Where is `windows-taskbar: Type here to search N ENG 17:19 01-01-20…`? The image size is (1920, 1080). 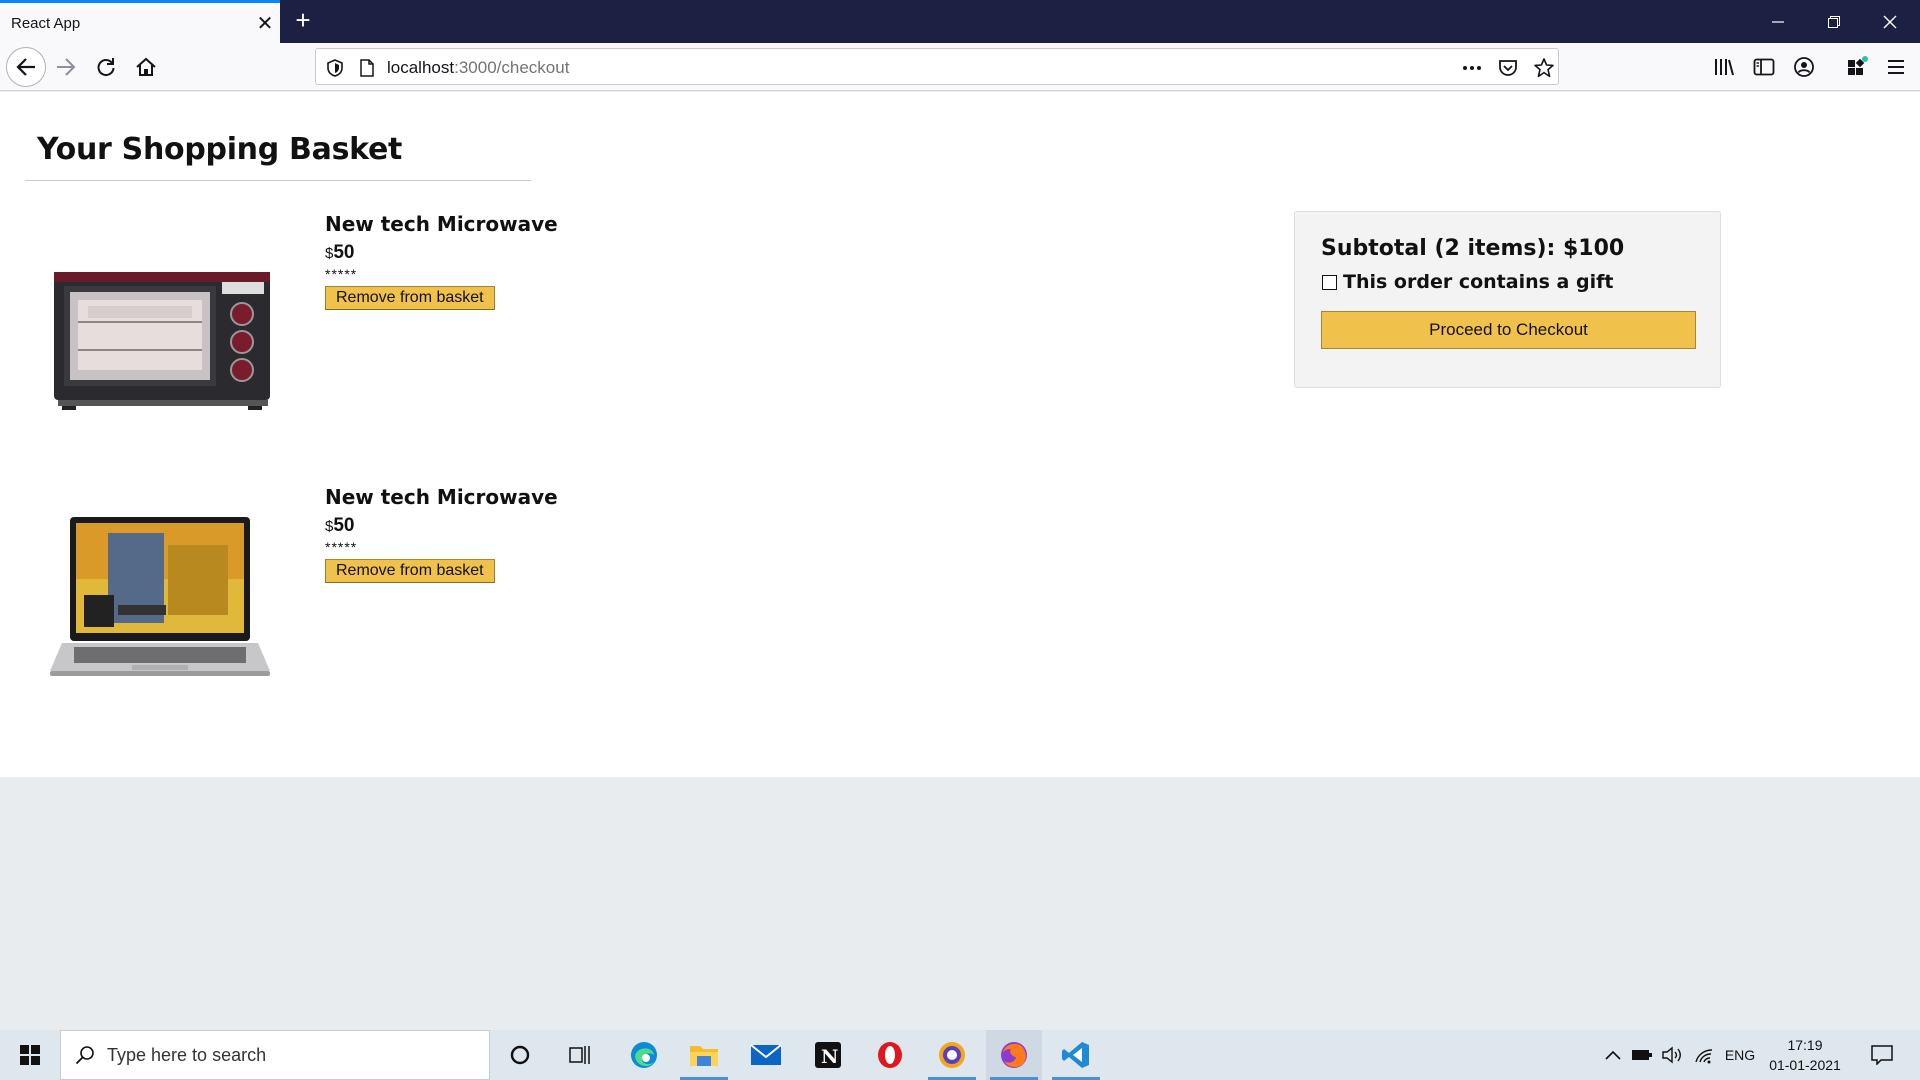 windows-taskbar: Type here to search N ENG 17:19 01-01-20… is located at coordinates (960, 1055).